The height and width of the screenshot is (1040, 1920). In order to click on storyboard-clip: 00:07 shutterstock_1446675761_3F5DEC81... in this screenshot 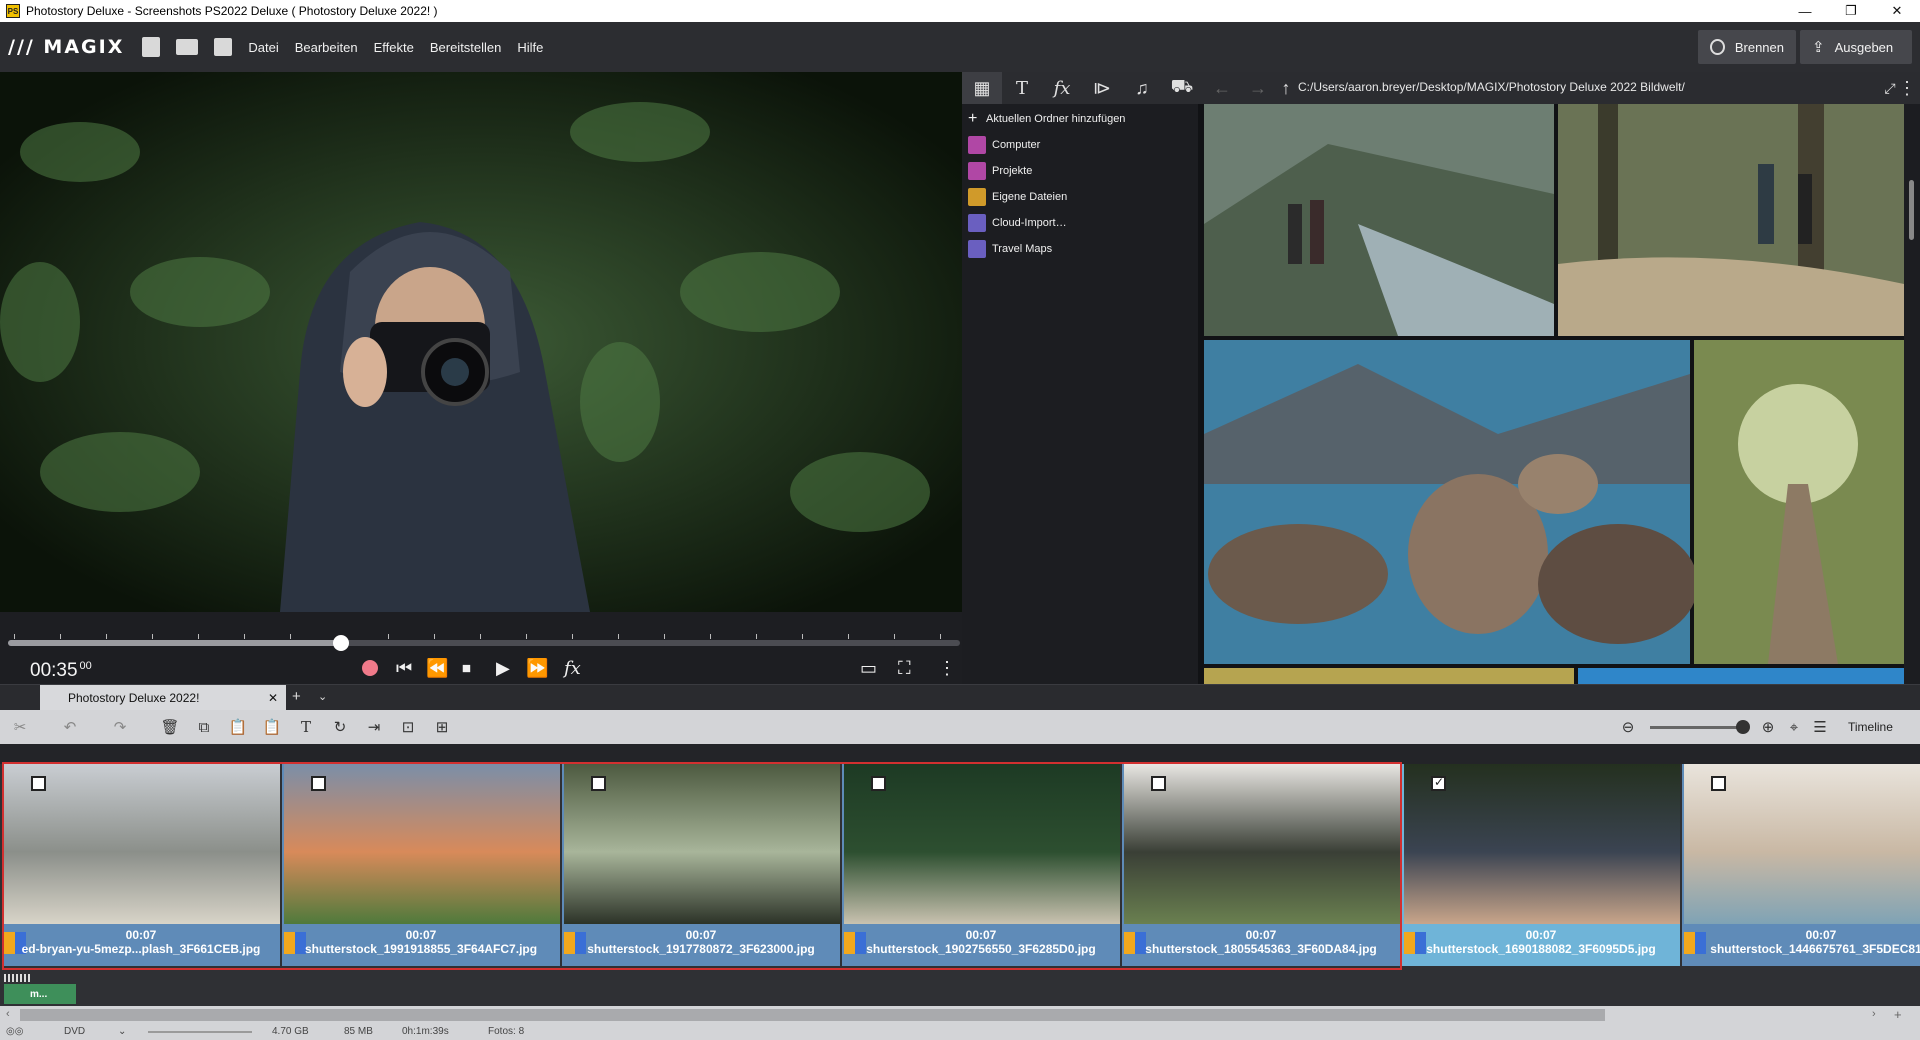, I will do `click(1801, 865)`.